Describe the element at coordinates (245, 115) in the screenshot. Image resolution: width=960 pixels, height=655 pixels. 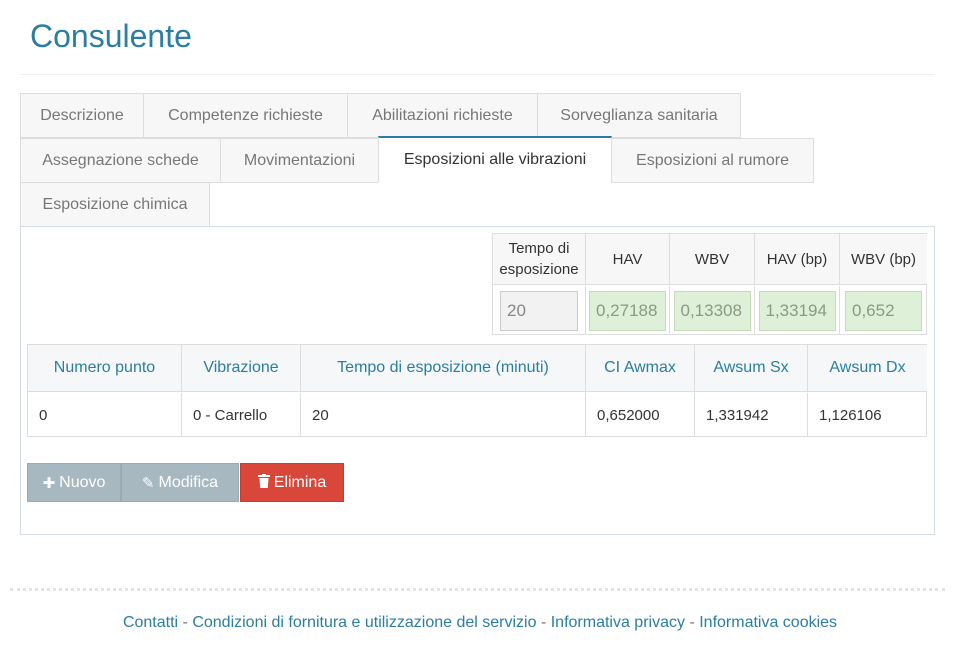
I see `tab-competenze-richieste: Competenze richieste` at that location.